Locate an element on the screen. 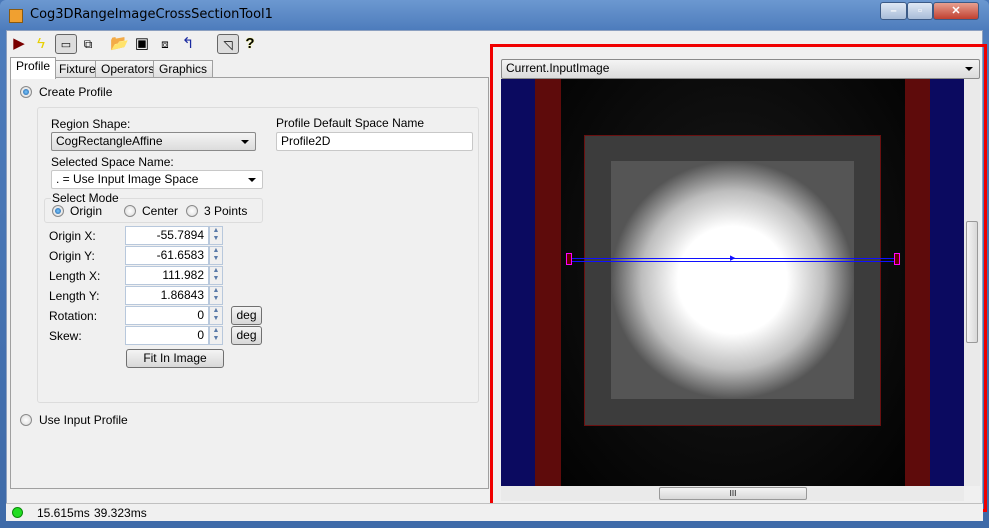 This screenshot has height=528, width=989. reset-icon: ↰ is located at coordinates (188, 44).